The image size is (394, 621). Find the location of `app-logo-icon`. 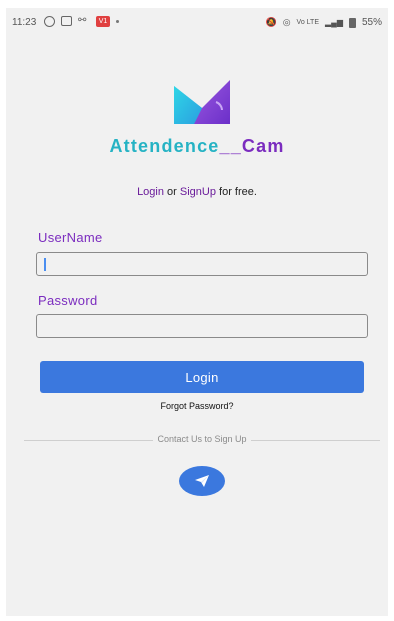

app-logo-icon is located at coordinates (202, 102).